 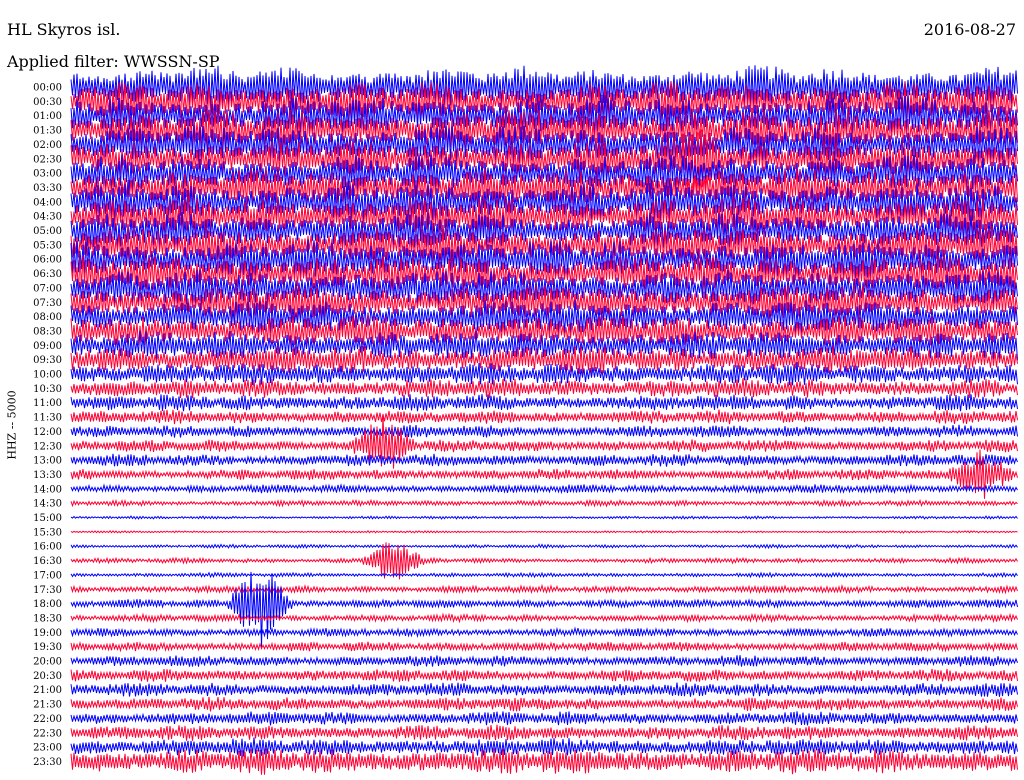 I want to click on tick-label: 22:30, so click(x=47, y=733).